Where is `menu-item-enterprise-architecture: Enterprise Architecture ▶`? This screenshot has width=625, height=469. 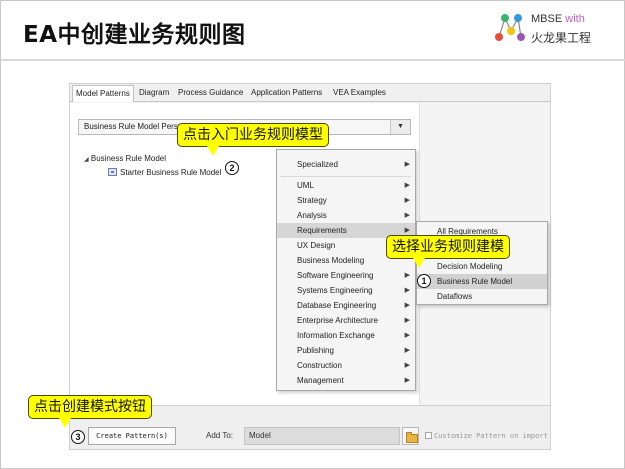
menu-item-enterprise-architecture: Enterprise Architecture ▶ is located at coordinates (346, 320).